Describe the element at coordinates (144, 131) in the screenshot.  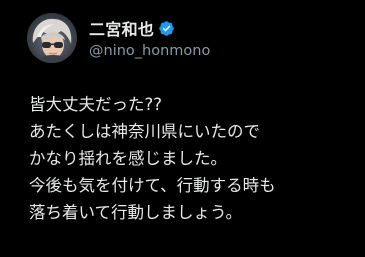
I see `tweet-line: あたくしは神奈川県にいたので` at that location.